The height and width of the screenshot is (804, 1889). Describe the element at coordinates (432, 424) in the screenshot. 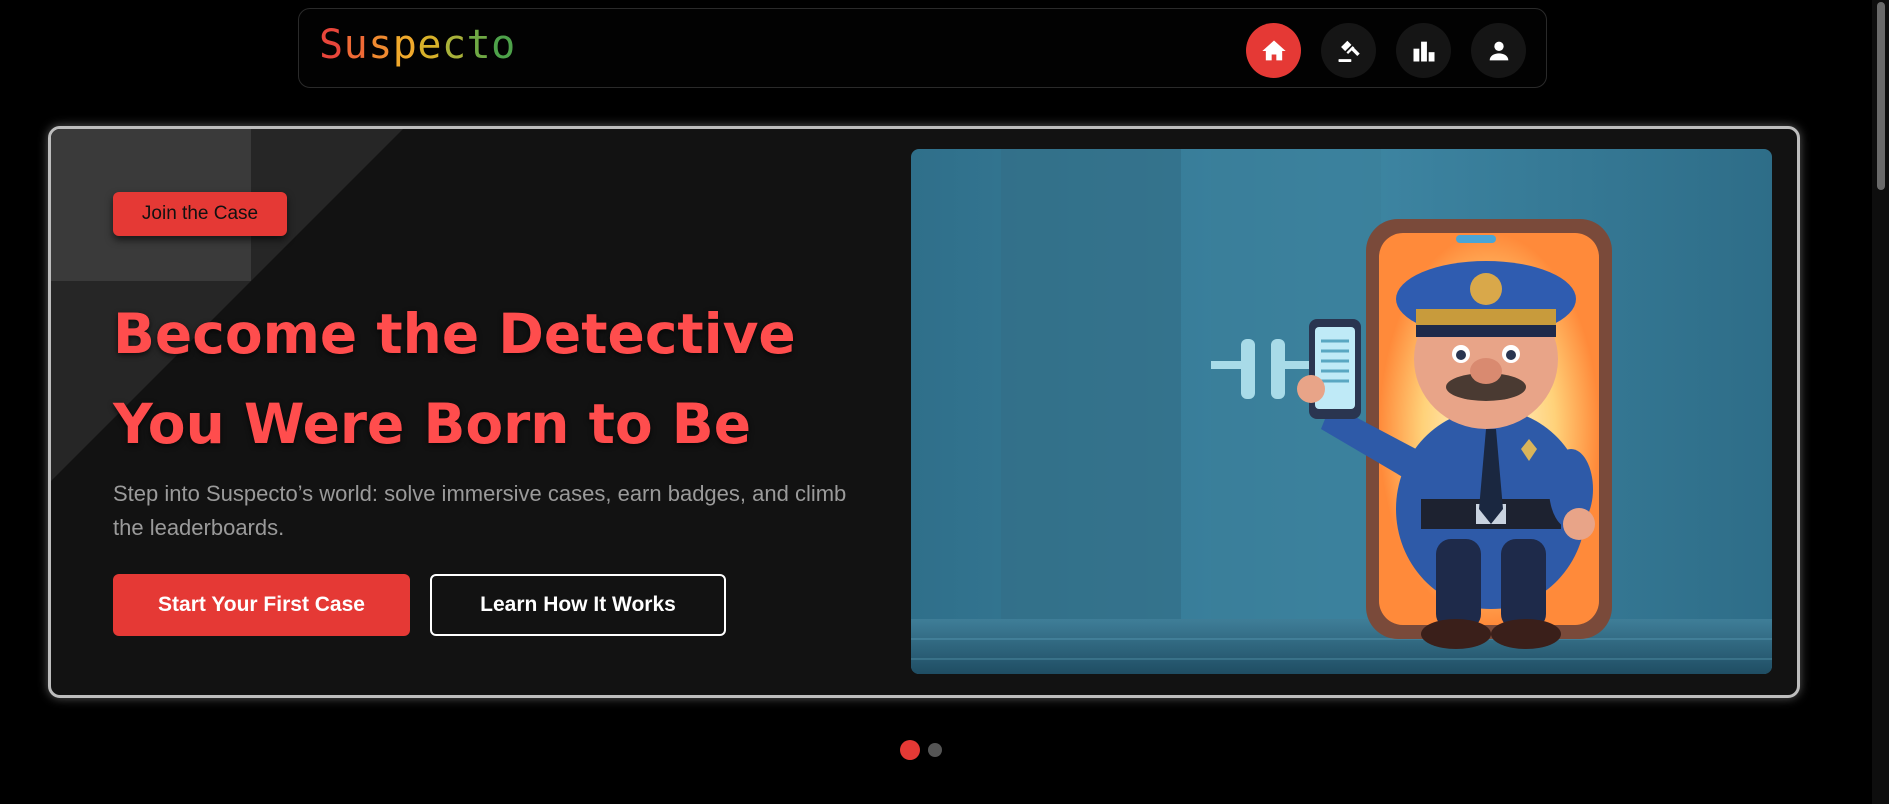

I see `headline-line-2: You Were Born to Be` at that location.